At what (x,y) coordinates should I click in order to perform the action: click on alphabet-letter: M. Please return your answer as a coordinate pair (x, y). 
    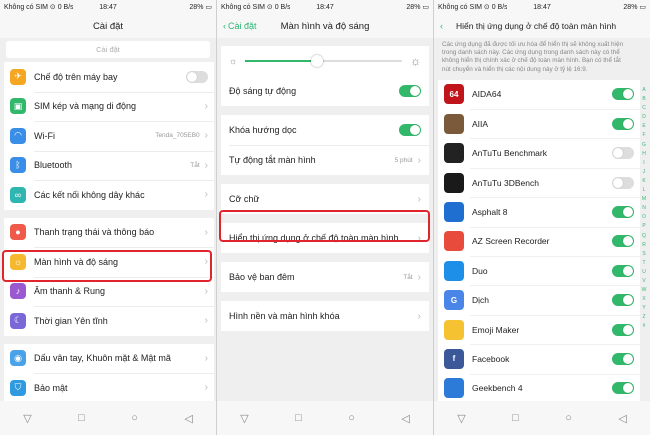
    Looking at the image, I should click on (644, 199).